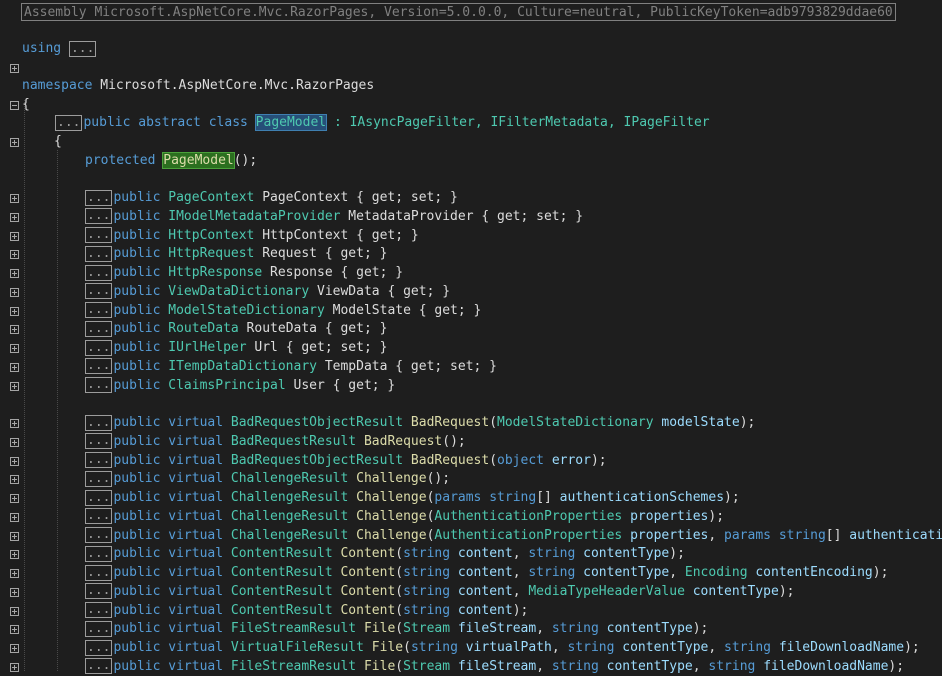 This screenshot has height=676, width=942. I want to click on property-type: HttpResponse, so click(215, 272).